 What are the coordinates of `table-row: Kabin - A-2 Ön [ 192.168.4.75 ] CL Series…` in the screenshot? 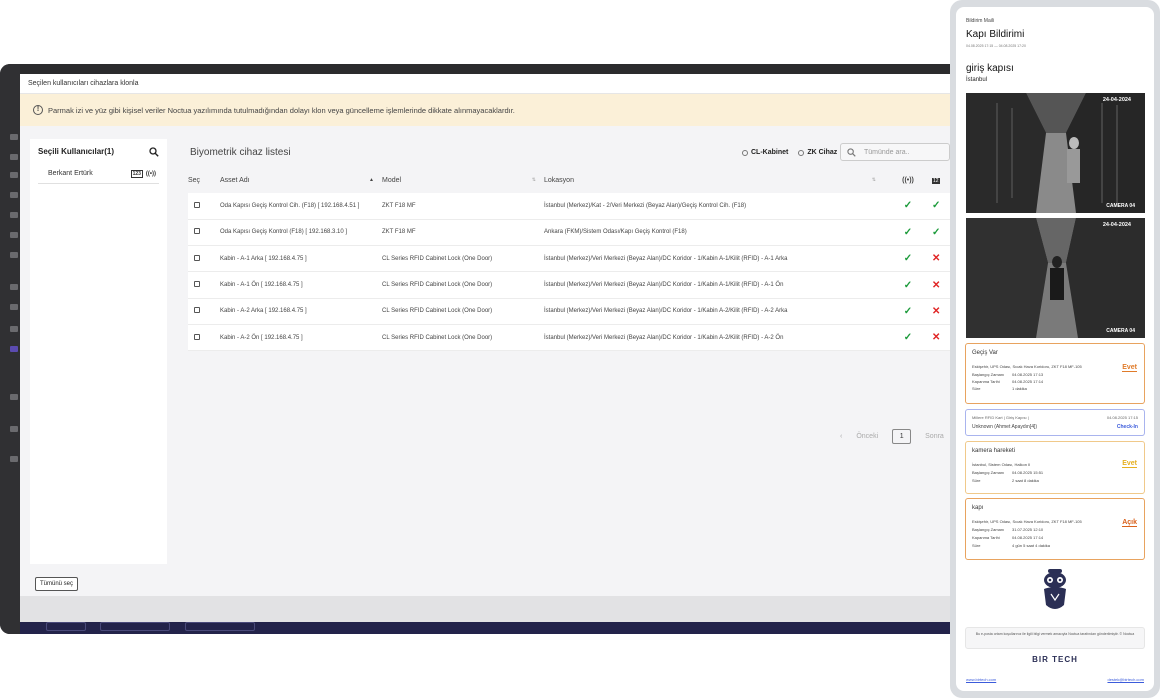 It's located at (569, 338).